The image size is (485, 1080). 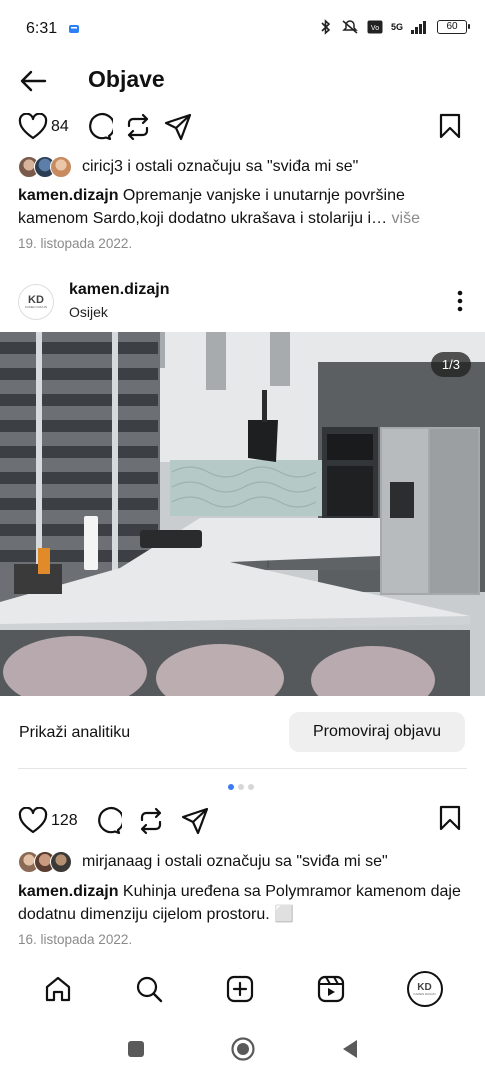 What do you see at coordinates (64, 821) in the screenshot?
I see `post2-like-count: 128` at bounding box center [64, 821].